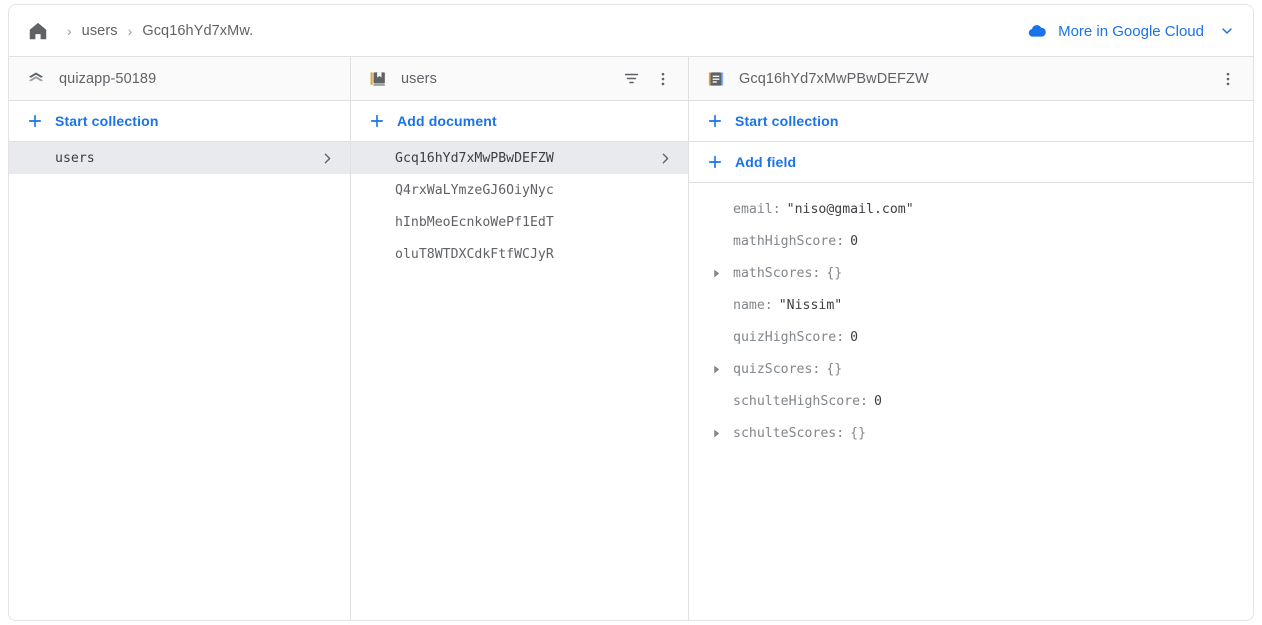  I want to click on field-row-schulteScores: schulteScores : {}, so click(971, 433).